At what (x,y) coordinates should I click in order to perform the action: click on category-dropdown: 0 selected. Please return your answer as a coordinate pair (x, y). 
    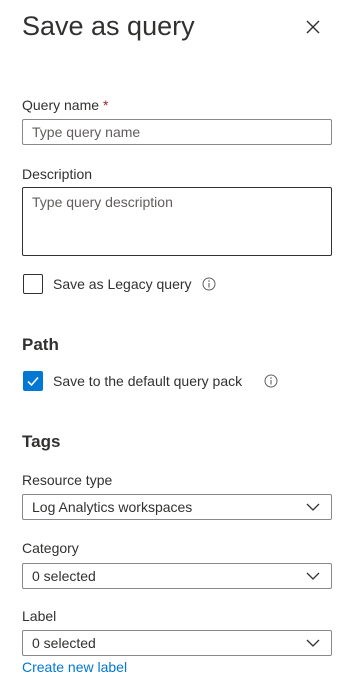
    Looking at the image, I should click on (177, 576).